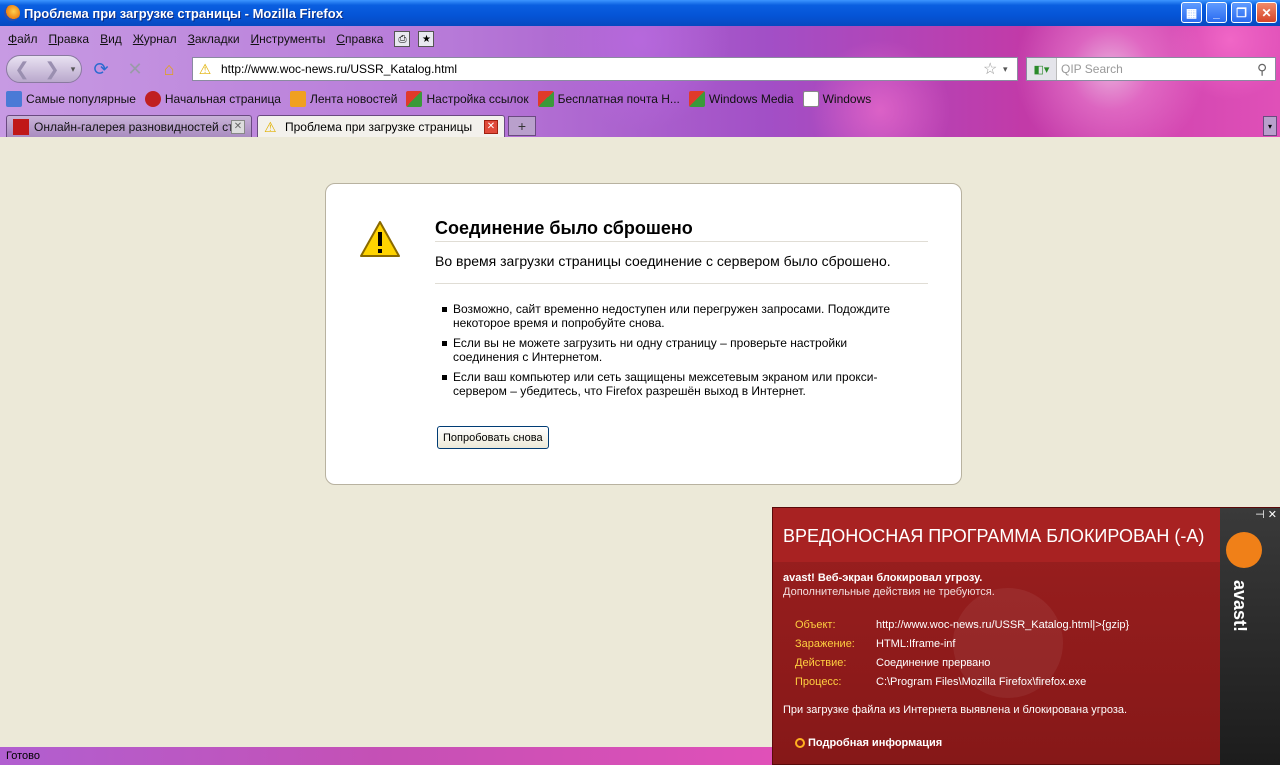 This screenshot has width=1280, height=765. What do you see at coordinates (402, 39) in the screenshot?
I see `print-icon: ⎙` at bounding box center [402, 39].